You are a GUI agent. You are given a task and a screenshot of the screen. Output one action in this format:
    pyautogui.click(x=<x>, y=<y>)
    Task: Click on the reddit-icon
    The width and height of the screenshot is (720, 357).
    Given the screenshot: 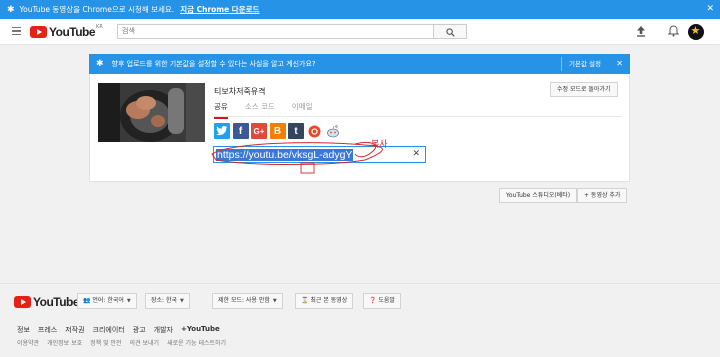 What is the action you would take?
    pyautogui.click(x=333, y=131)
    